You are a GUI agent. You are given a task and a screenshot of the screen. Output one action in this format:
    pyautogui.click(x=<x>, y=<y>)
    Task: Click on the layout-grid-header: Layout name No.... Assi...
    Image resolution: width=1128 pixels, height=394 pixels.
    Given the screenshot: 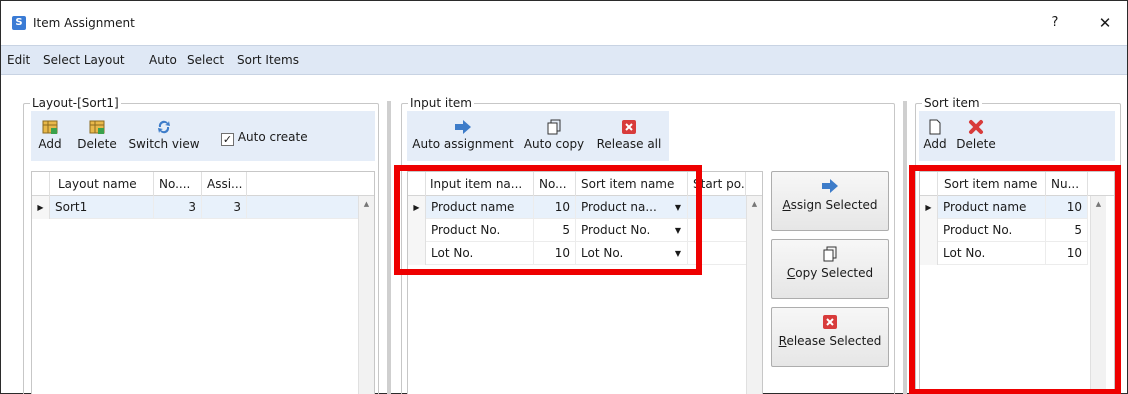 What is the action you would take?
    pyautogui.click(x=203, y=184)
    